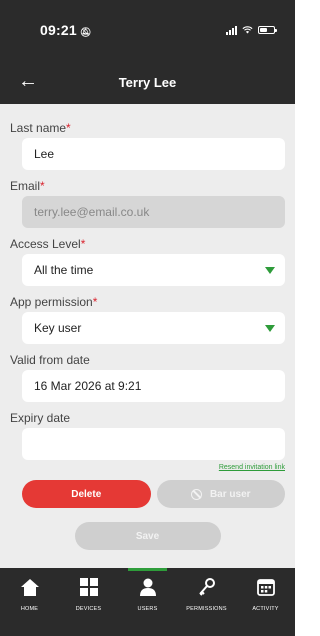  I want to click on tab-users: USERS, so click(147, 602).